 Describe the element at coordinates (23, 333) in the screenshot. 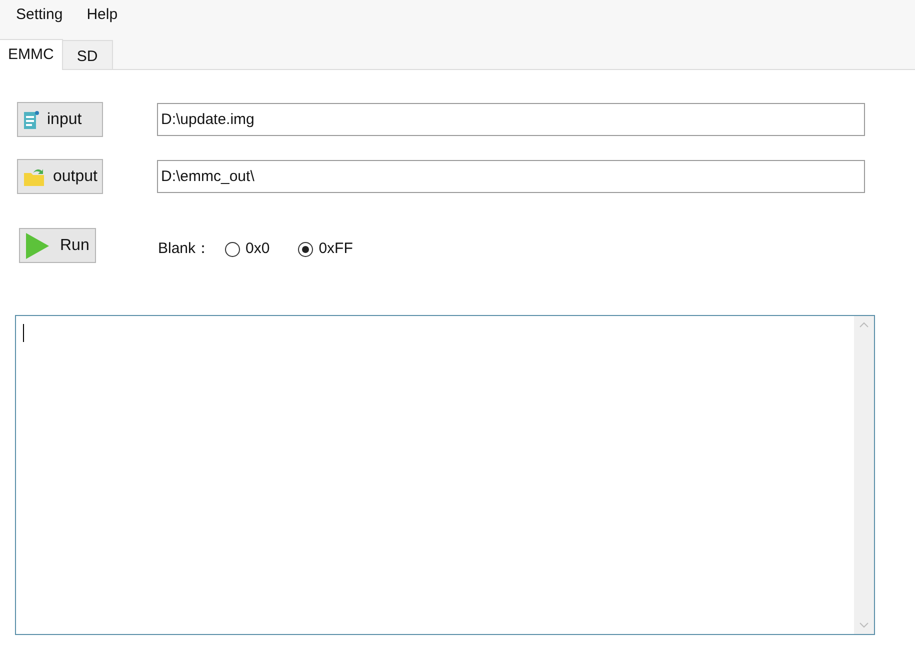

I see `text-cursor` at that location.